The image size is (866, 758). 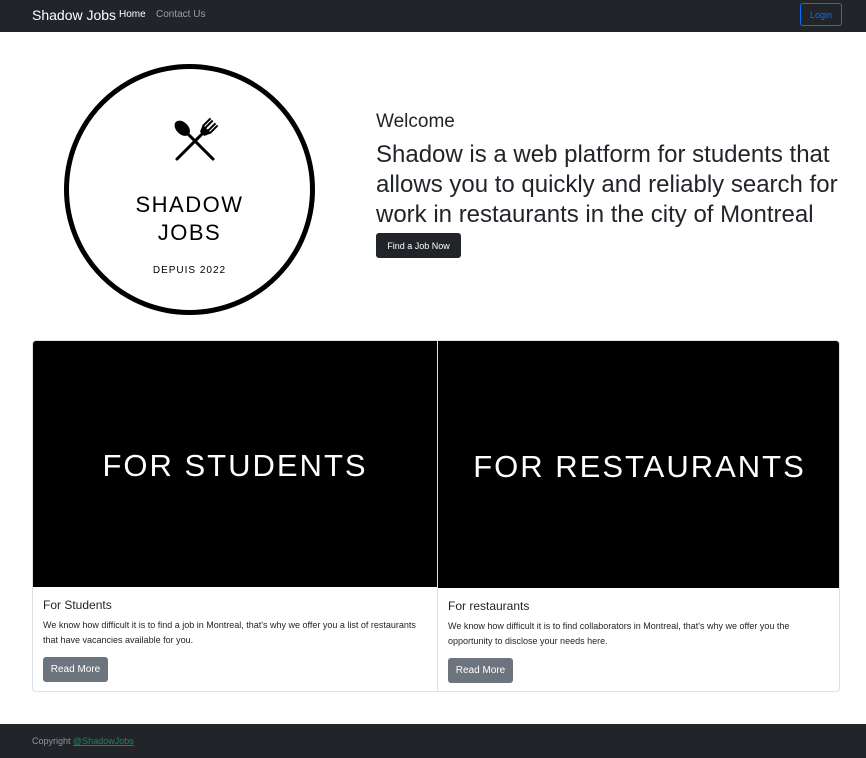 What do you see at coordinates (433, 741) in the screenshot?
I see `footer: Copyright @ShadowJobs` at bounding box center [433, 741].